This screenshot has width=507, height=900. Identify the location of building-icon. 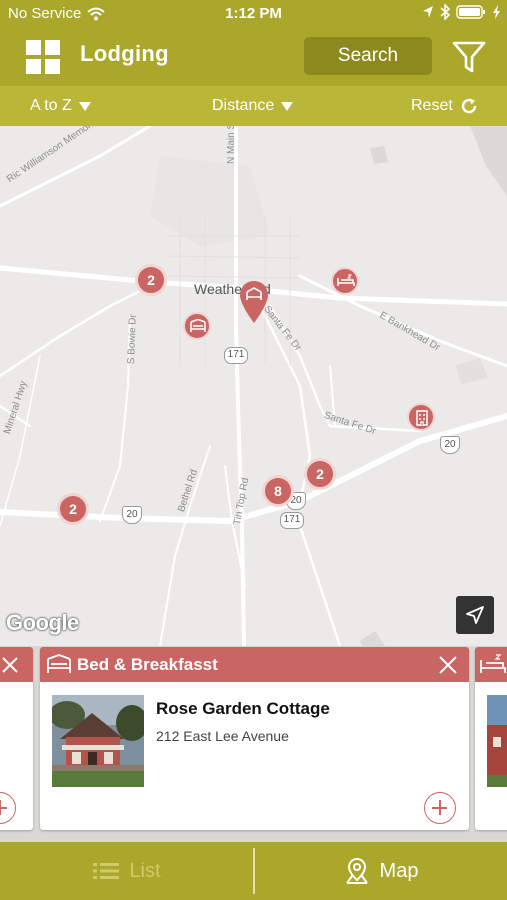
(422, 418).